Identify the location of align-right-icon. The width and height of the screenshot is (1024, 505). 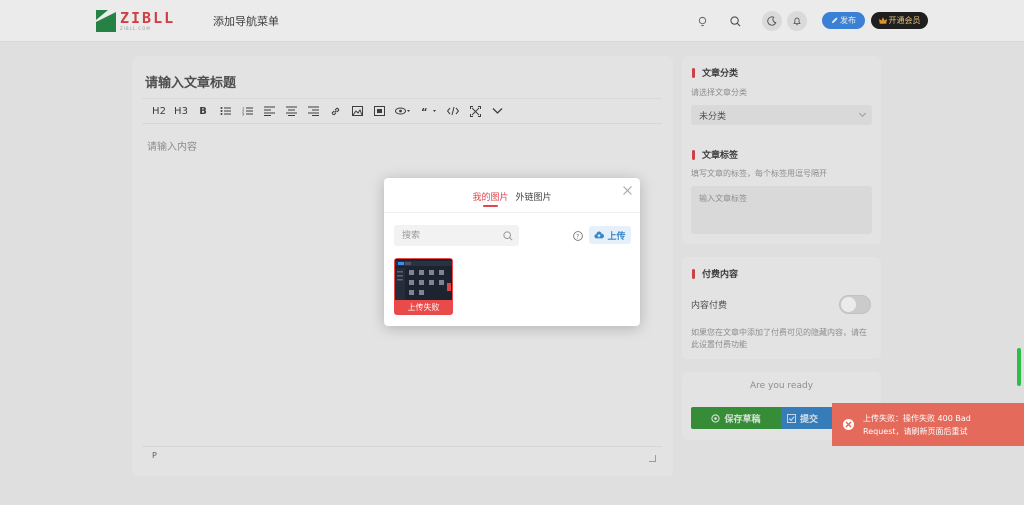
(313, 111).